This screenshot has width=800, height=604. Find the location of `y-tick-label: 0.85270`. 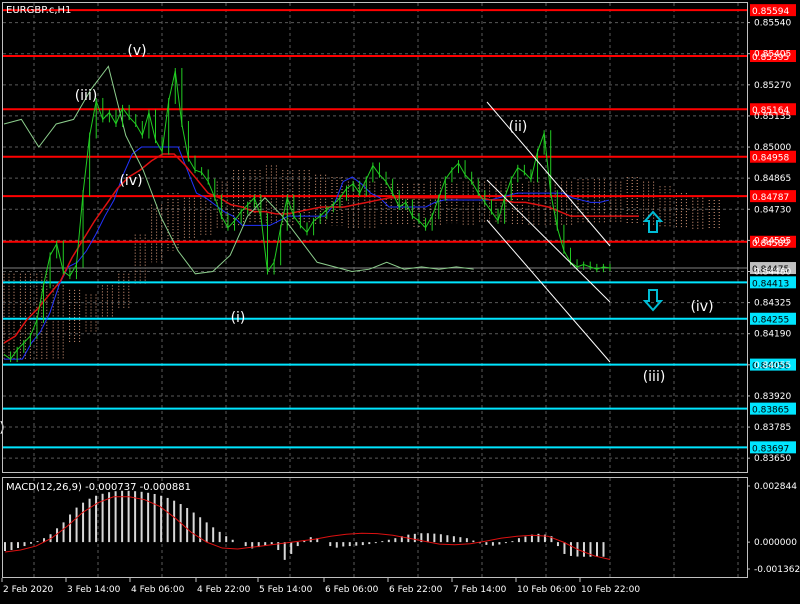

y-tick-label: 0.85270 is located at coordinates (772, 86).